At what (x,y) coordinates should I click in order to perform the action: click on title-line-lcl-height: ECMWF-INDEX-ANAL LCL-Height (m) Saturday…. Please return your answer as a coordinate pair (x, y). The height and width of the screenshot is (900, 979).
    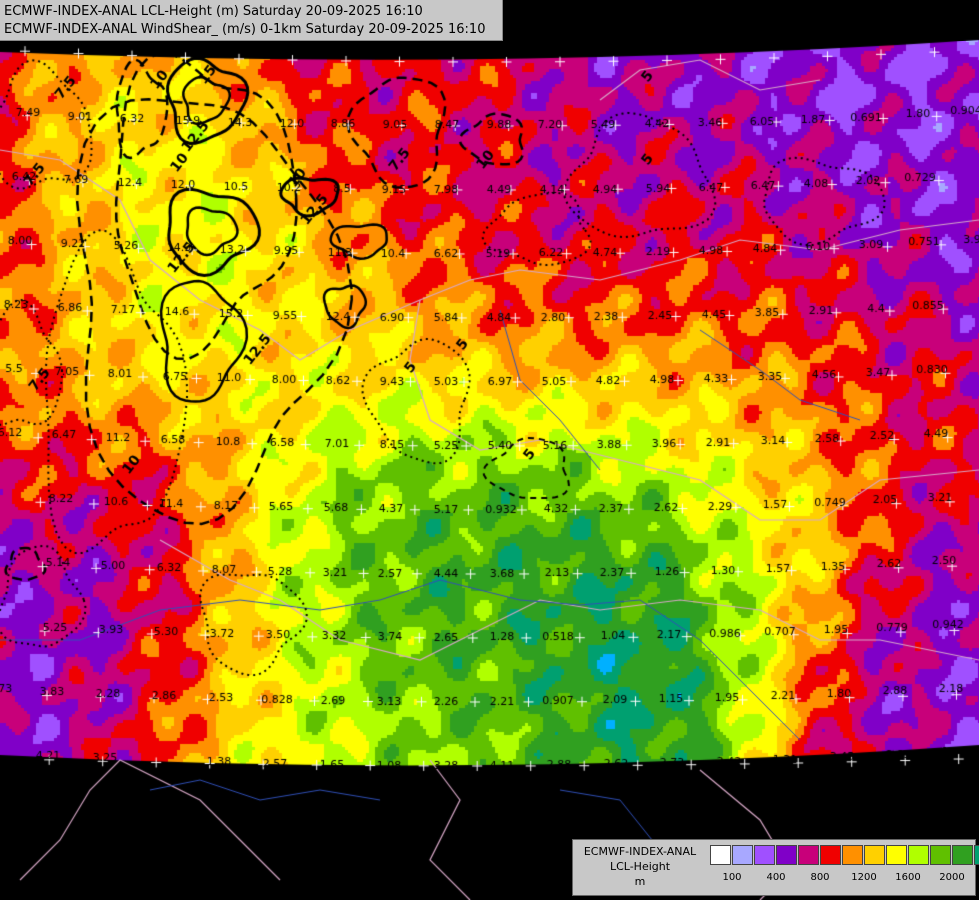
    Looking at the image, I should click on (213, 11).